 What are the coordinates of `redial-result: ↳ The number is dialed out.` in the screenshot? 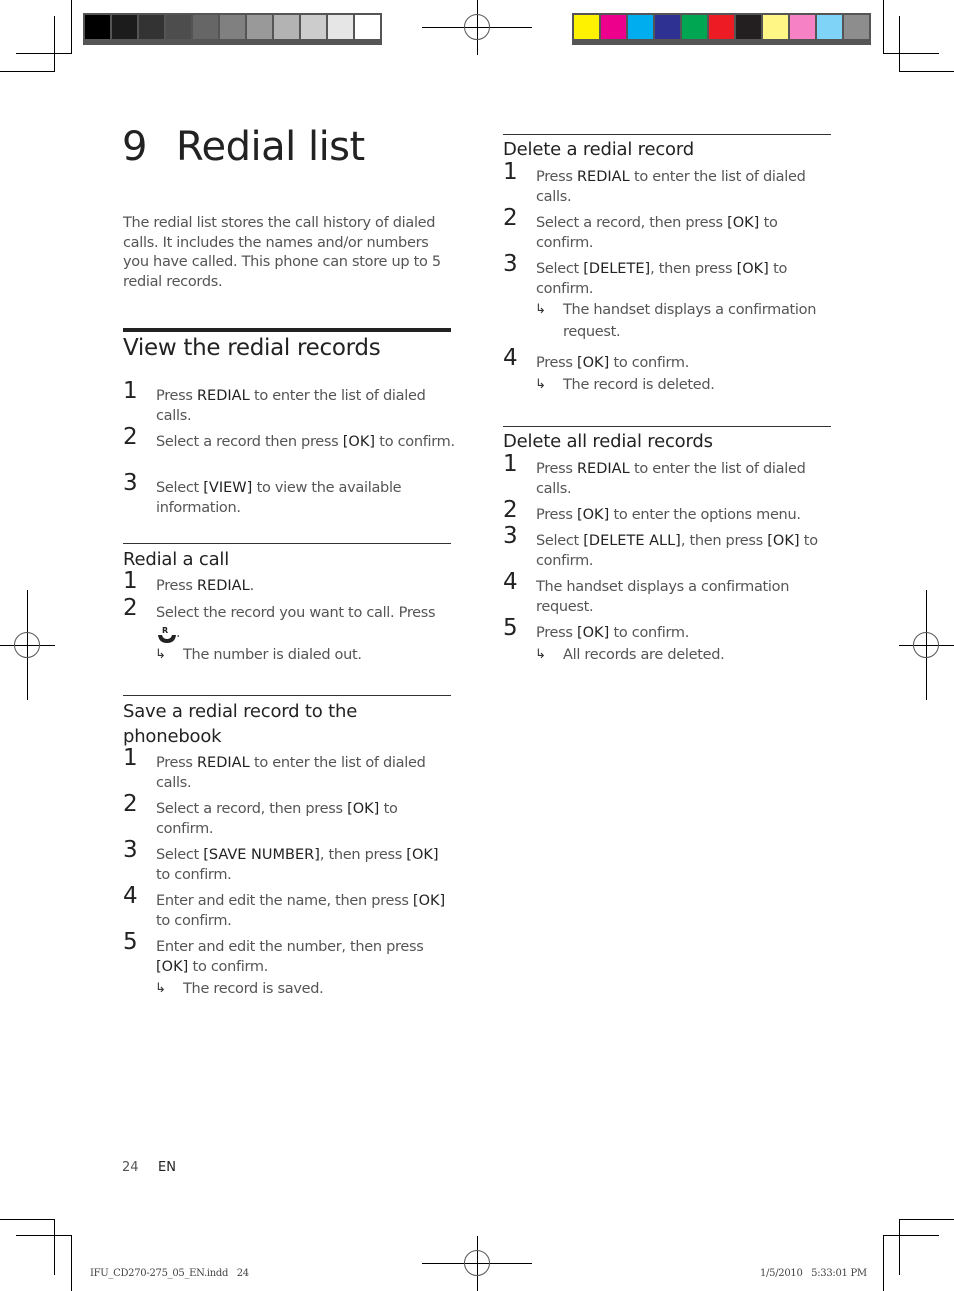 It's located at (258, 655).